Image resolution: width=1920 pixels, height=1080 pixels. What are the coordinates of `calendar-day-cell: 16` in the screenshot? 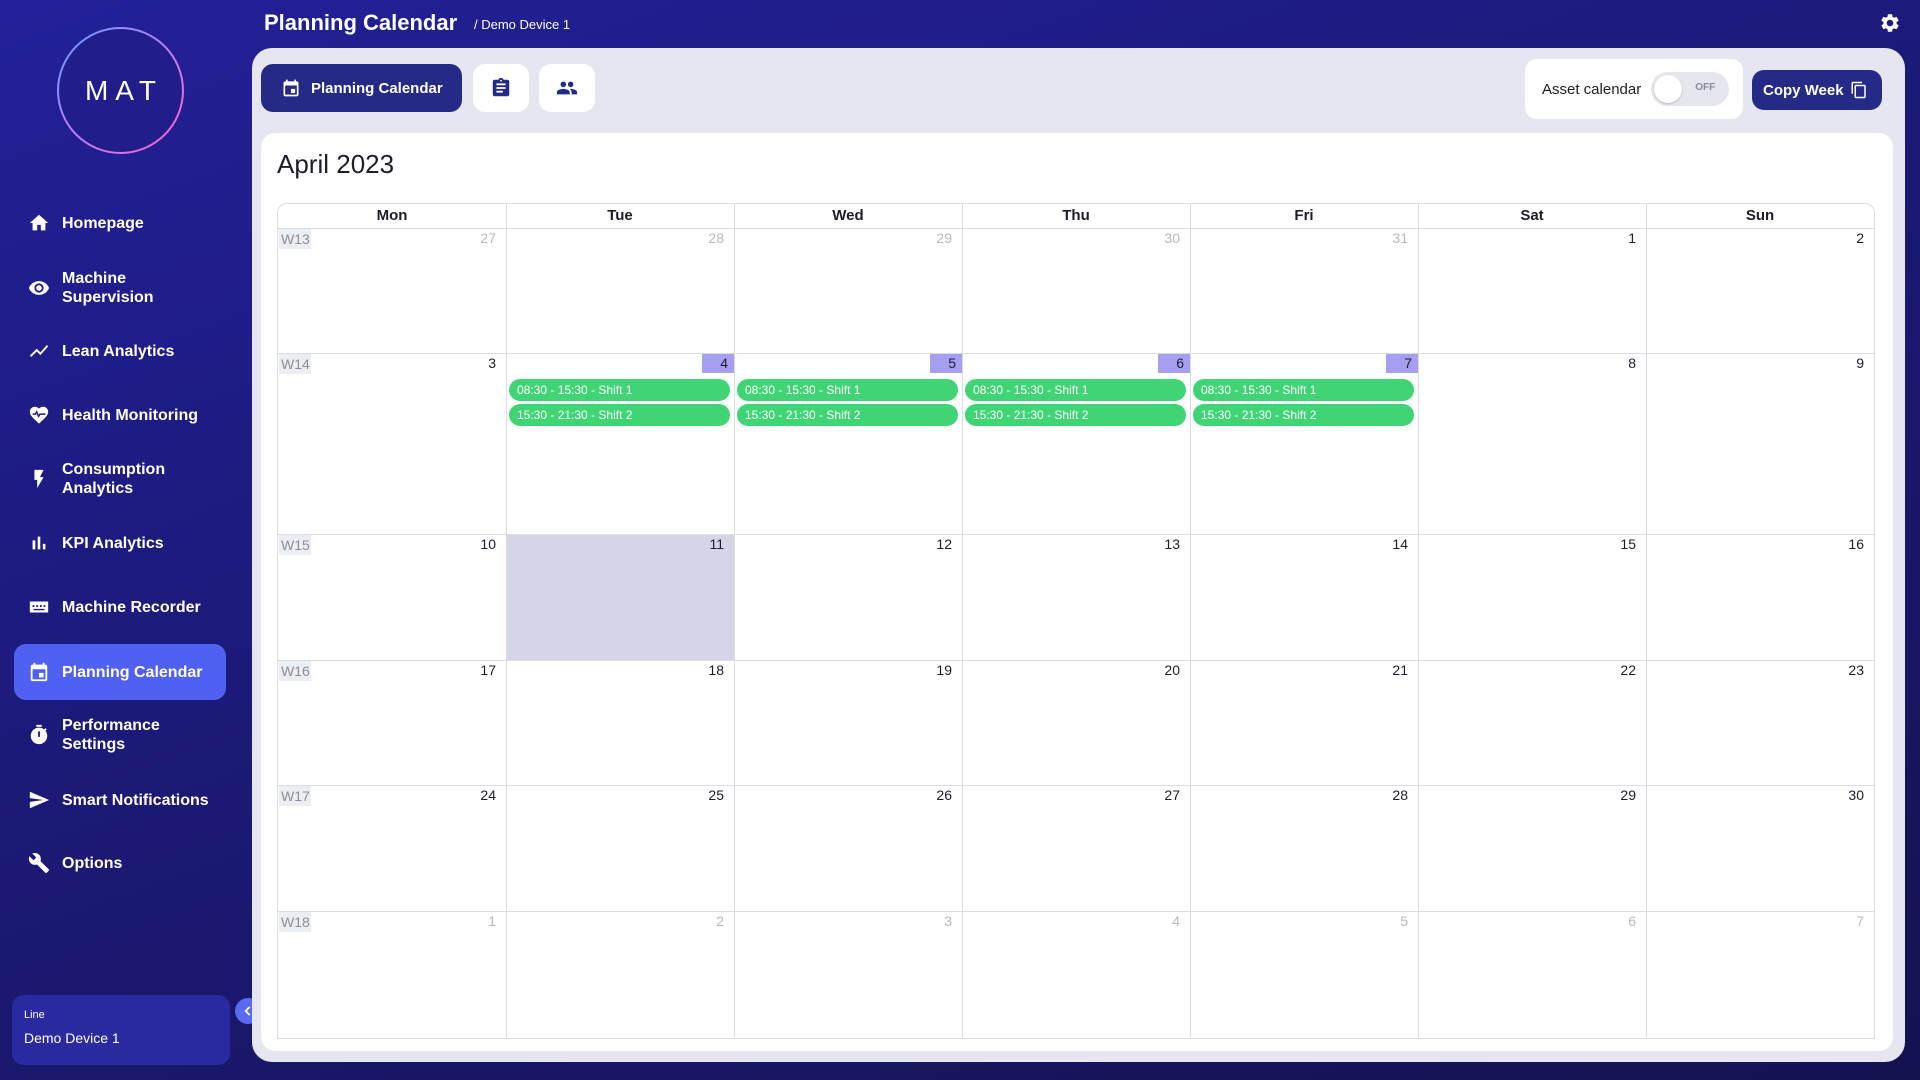 It's located at (1760, 597).